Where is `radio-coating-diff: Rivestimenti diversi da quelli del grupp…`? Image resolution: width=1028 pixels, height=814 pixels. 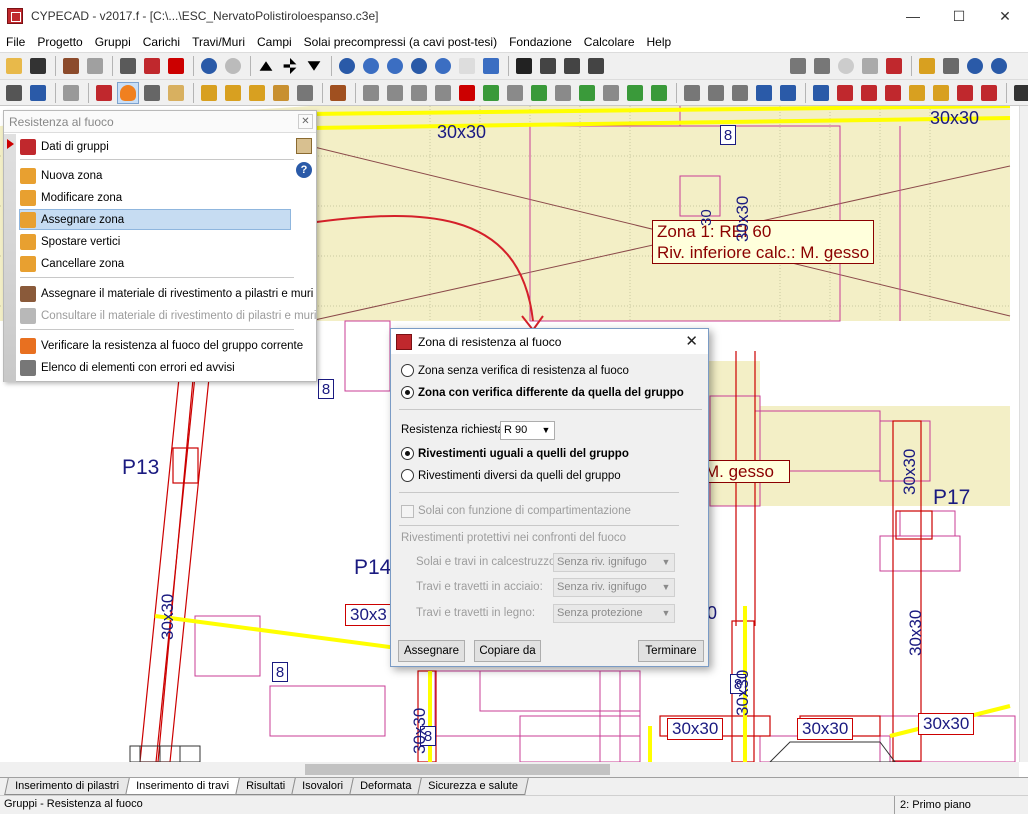
radio-coating-diff: Rivestimenti diversi da quelli del grupp… is located at coordinates (511, 475).